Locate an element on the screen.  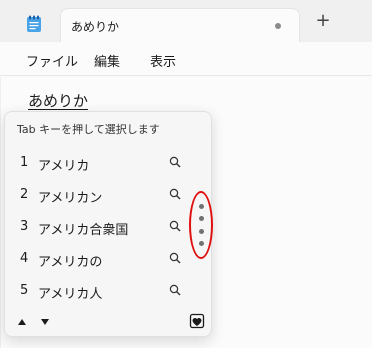
candidate-text: アメリカの is located at coordinates (70, 262).